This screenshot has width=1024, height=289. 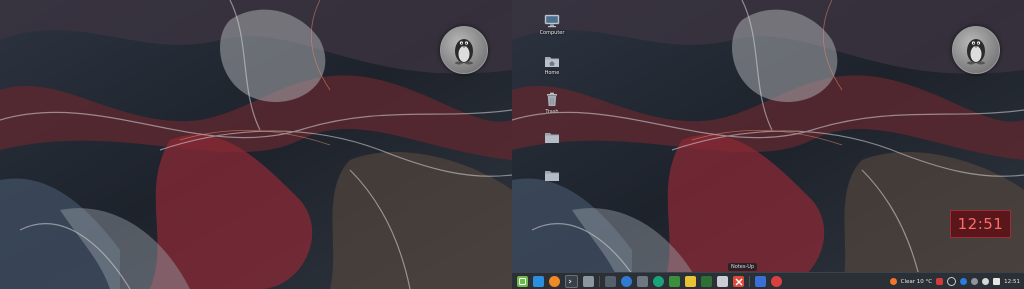 I want to click on files-icon, so click(x=588, y=281).